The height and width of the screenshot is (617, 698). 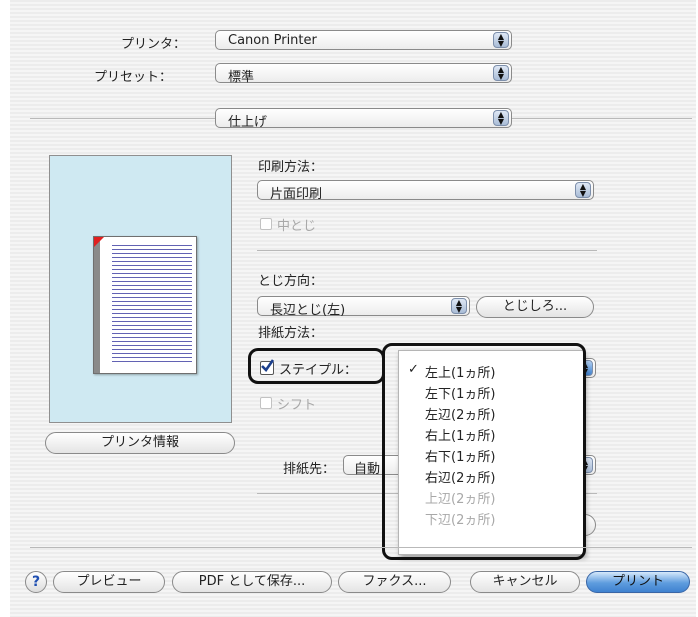 I want to click on preset-popup: 標準 ▲ ▼, so click(x=363, y=74).